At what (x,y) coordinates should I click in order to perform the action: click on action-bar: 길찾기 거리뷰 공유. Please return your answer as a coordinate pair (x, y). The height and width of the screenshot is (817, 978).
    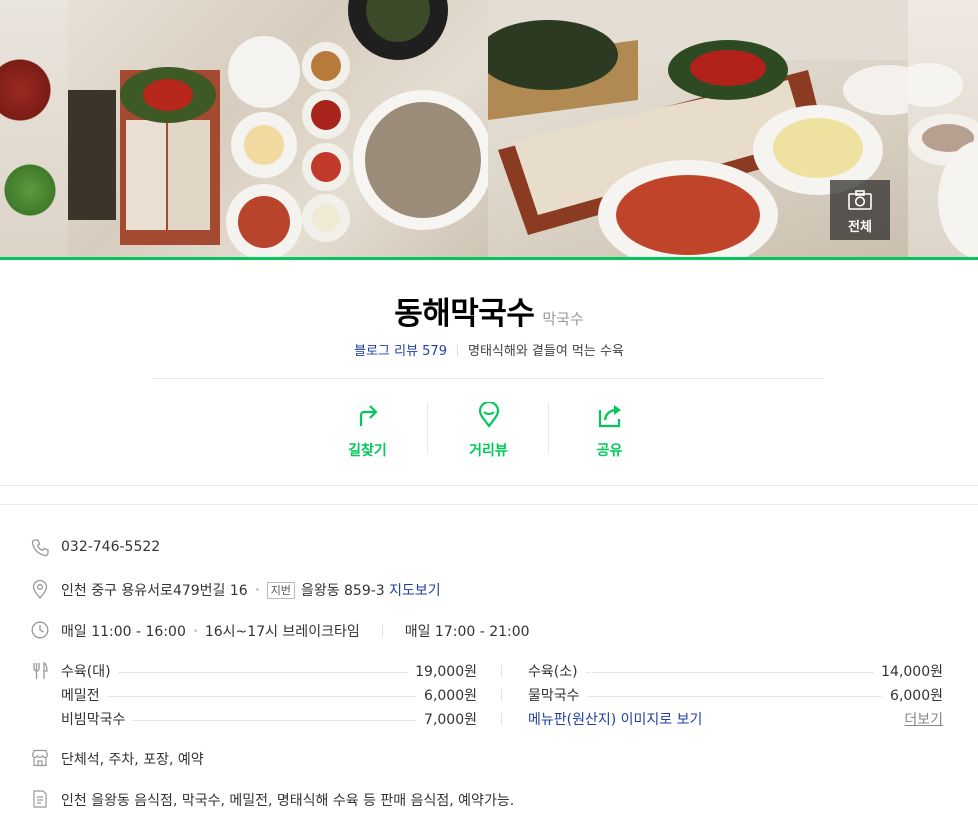
    Looking at the image, I should click on (488, 428).